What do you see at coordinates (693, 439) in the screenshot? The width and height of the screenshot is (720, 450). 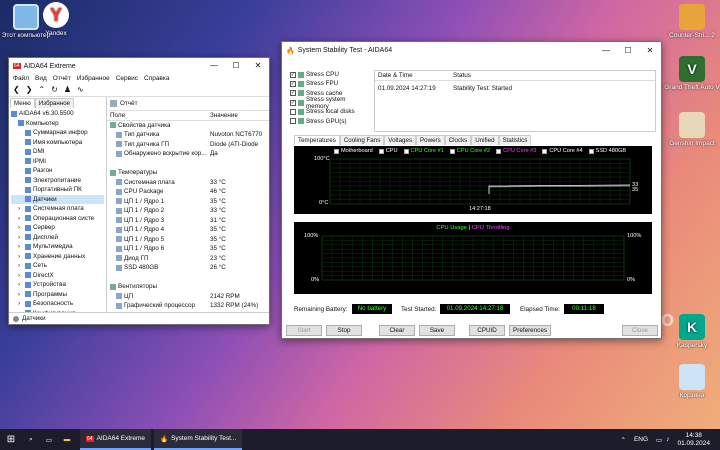 I see `clock: 14:38 01.09.2024` at bounding box center [693, 439].